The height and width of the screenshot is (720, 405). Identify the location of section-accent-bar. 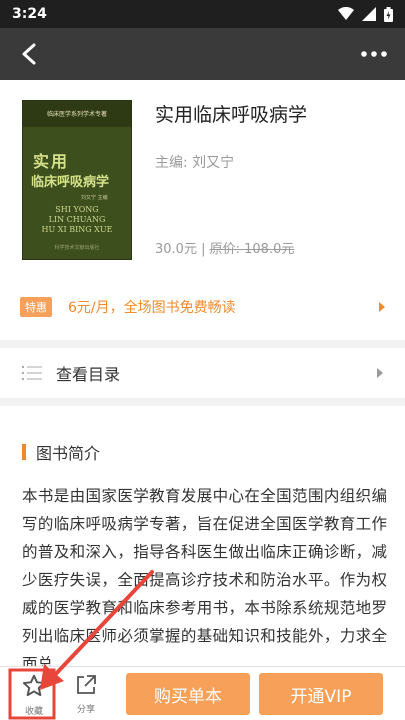
(24, 452).